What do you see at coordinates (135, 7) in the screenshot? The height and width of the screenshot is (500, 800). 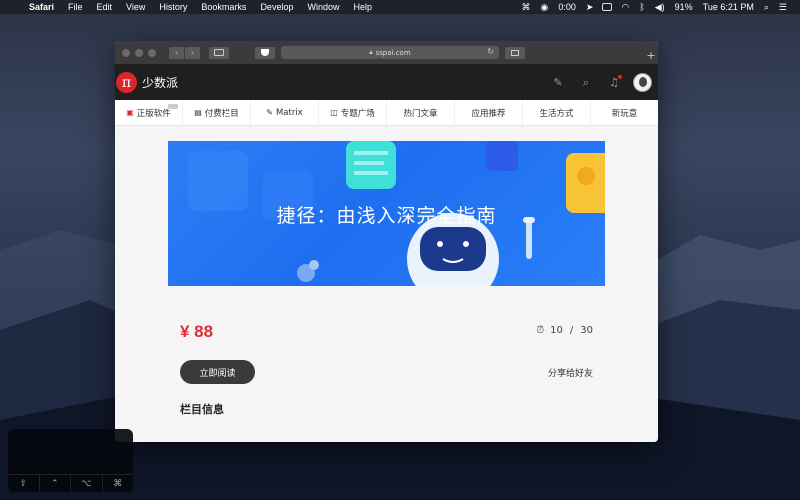 I see `menu-view: View` at bounding box center [135, 7].